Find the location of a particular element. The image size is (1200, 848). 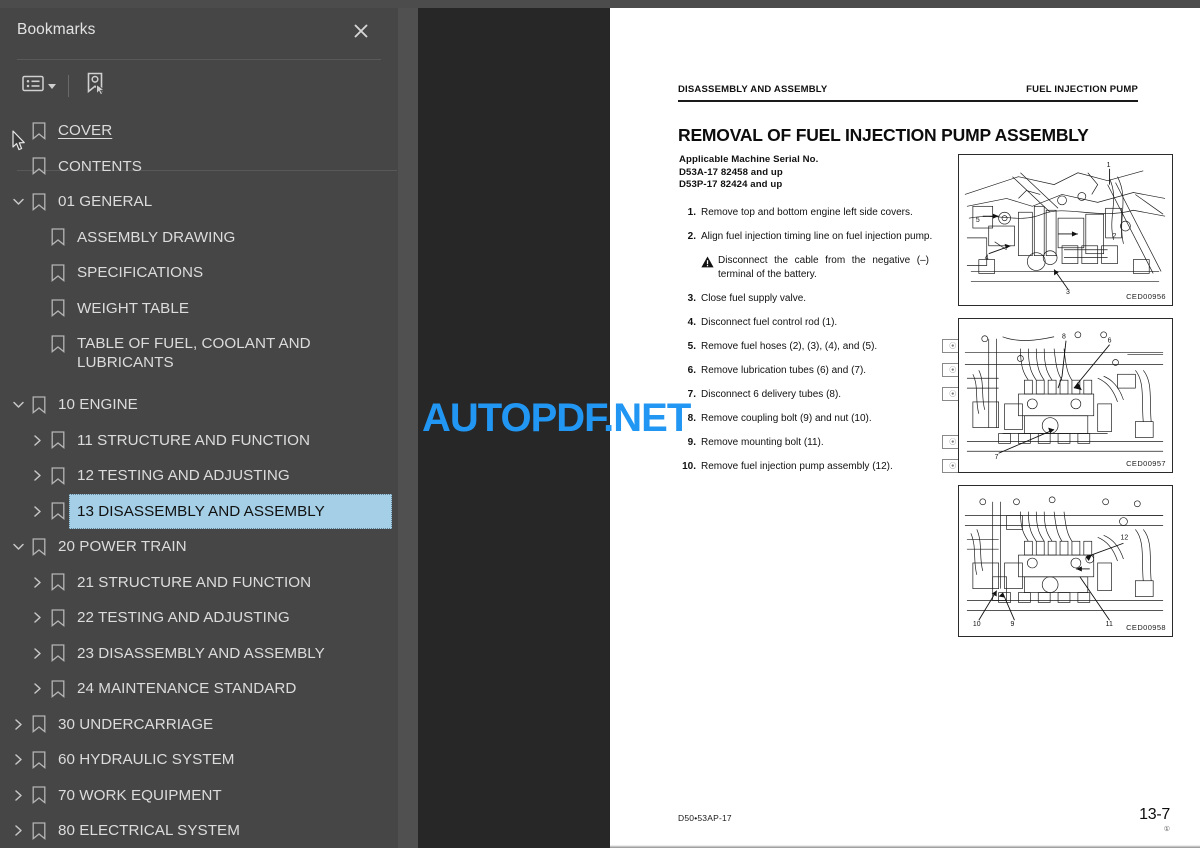

page-title: REMOVAL OF FUEL INJECTION PUMP ASSEMBLY is located at coordinates (883, 135).